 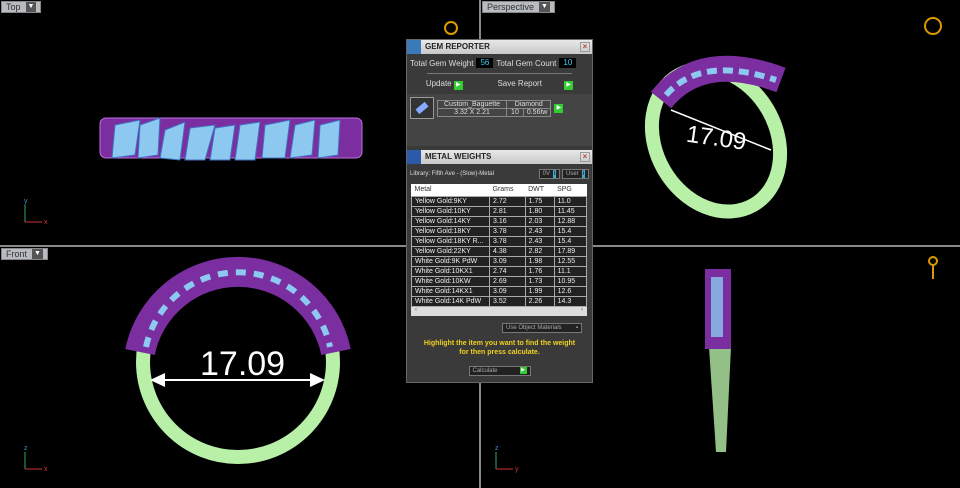 I want to click on table-row: White Gold:10KW 2.69 1.73 10.95, so click(x=499, y=281).